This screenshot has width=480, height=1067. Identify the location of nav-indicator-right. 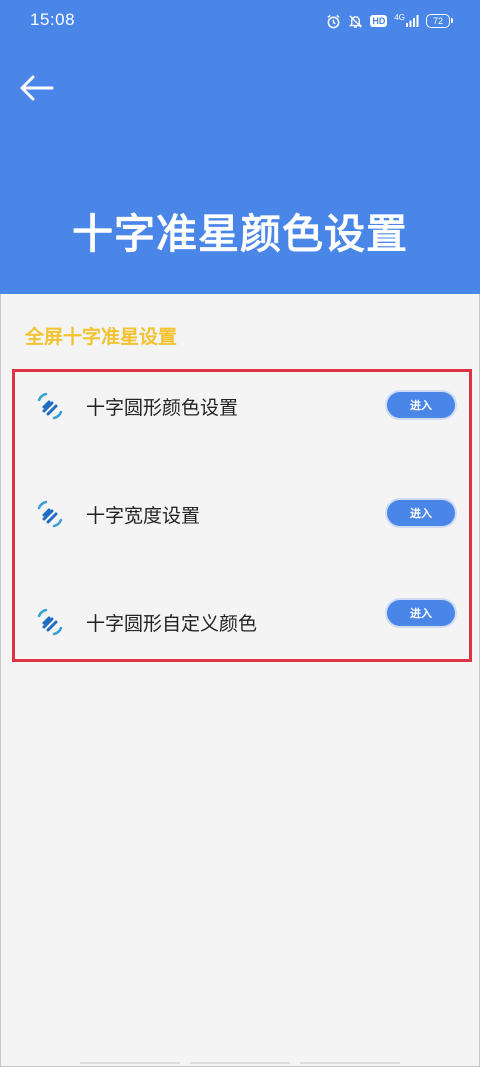
(350, 1063).